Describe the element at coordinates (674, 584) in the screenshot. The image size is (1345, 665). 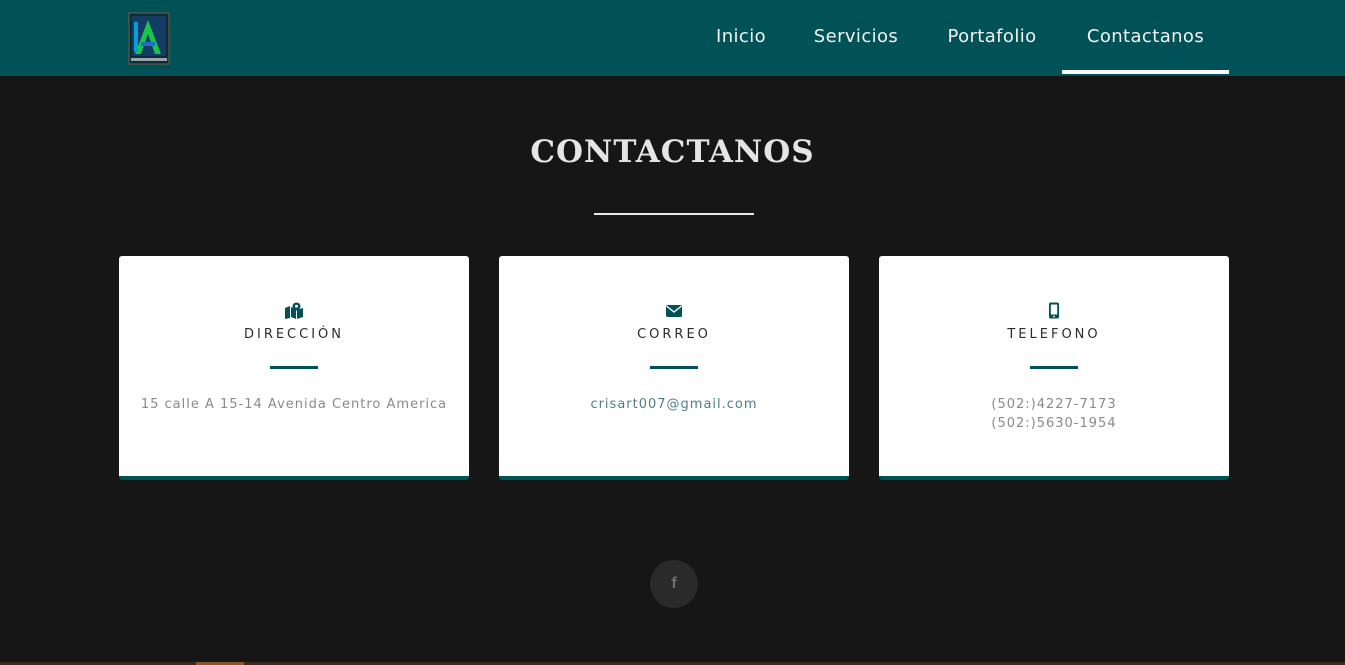
I see `facebook-icon: f` at that location.